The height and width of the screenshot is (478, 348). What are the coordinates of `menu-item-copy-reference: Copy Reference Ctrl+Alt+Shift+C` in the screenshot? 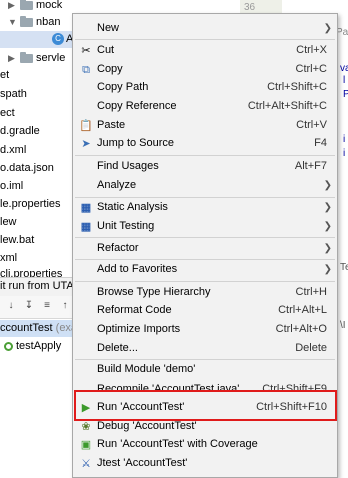 It's located at (205, 106).